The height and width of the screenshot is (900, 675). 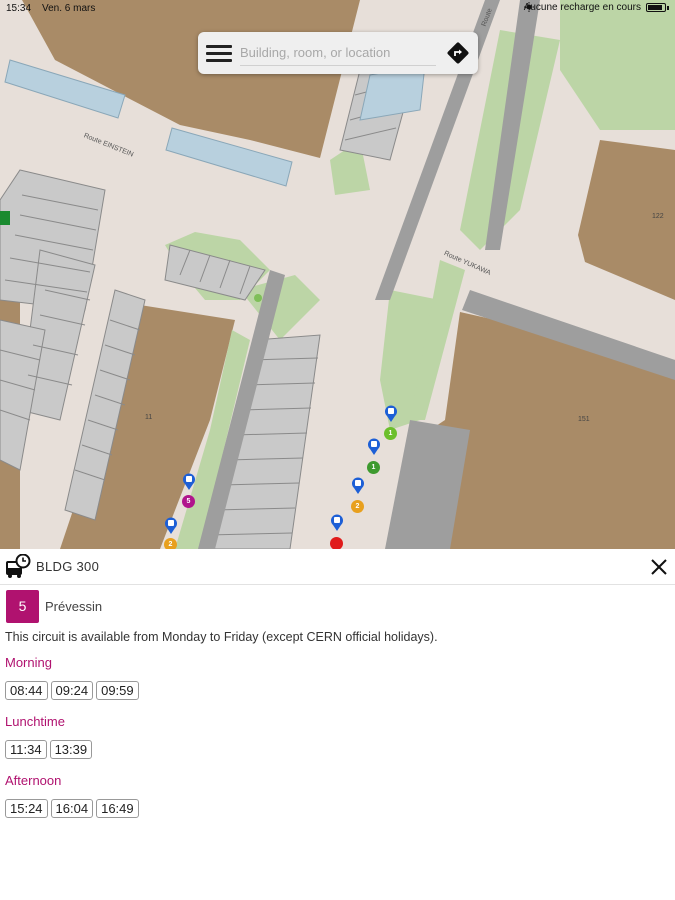 I want to click on time-chip: 11:34, so click(x=26, y=749).